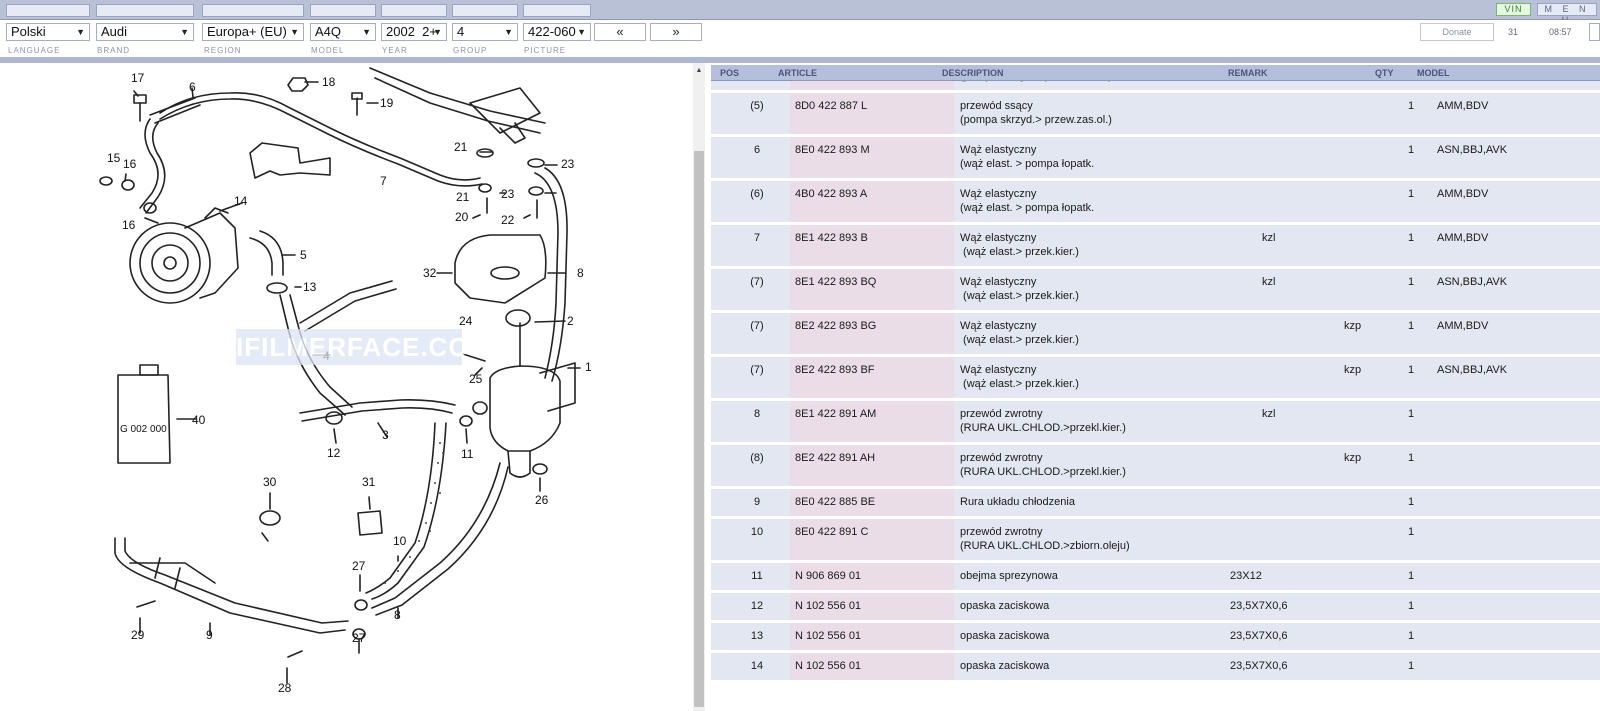 The width and height of the screenshot is (1600, 711). Describe the element at coordinates (270, 482) in the screenshot. I see `callout-30: 30` at that location.